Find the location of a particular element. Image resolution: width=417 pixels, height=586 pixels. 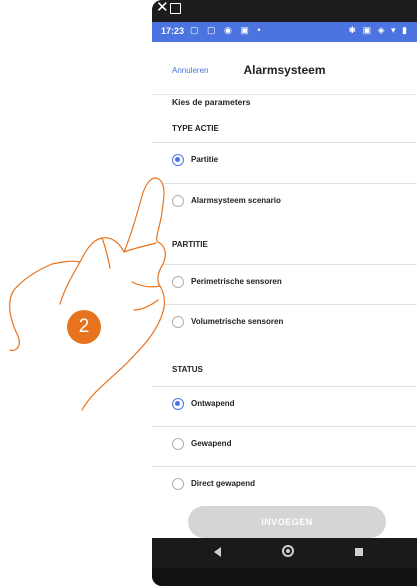

close-icon: ✕ is located at coordinates (162, 7).